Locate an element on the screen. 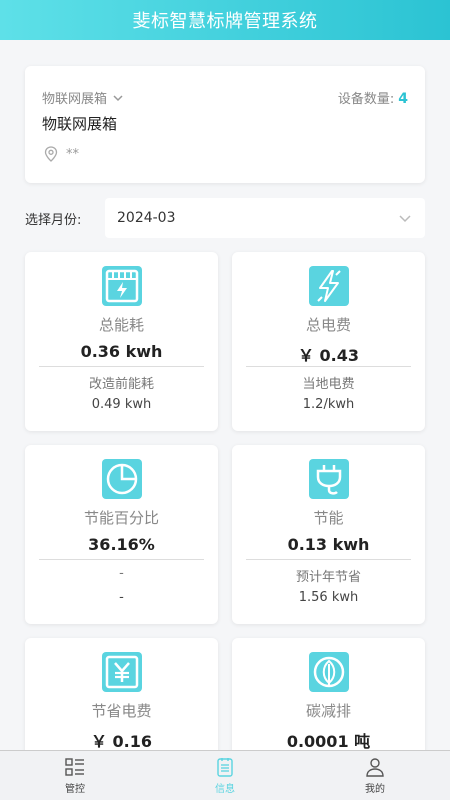  stat-sub-value: 1.2/kwh is located at coordinates (328, 404).